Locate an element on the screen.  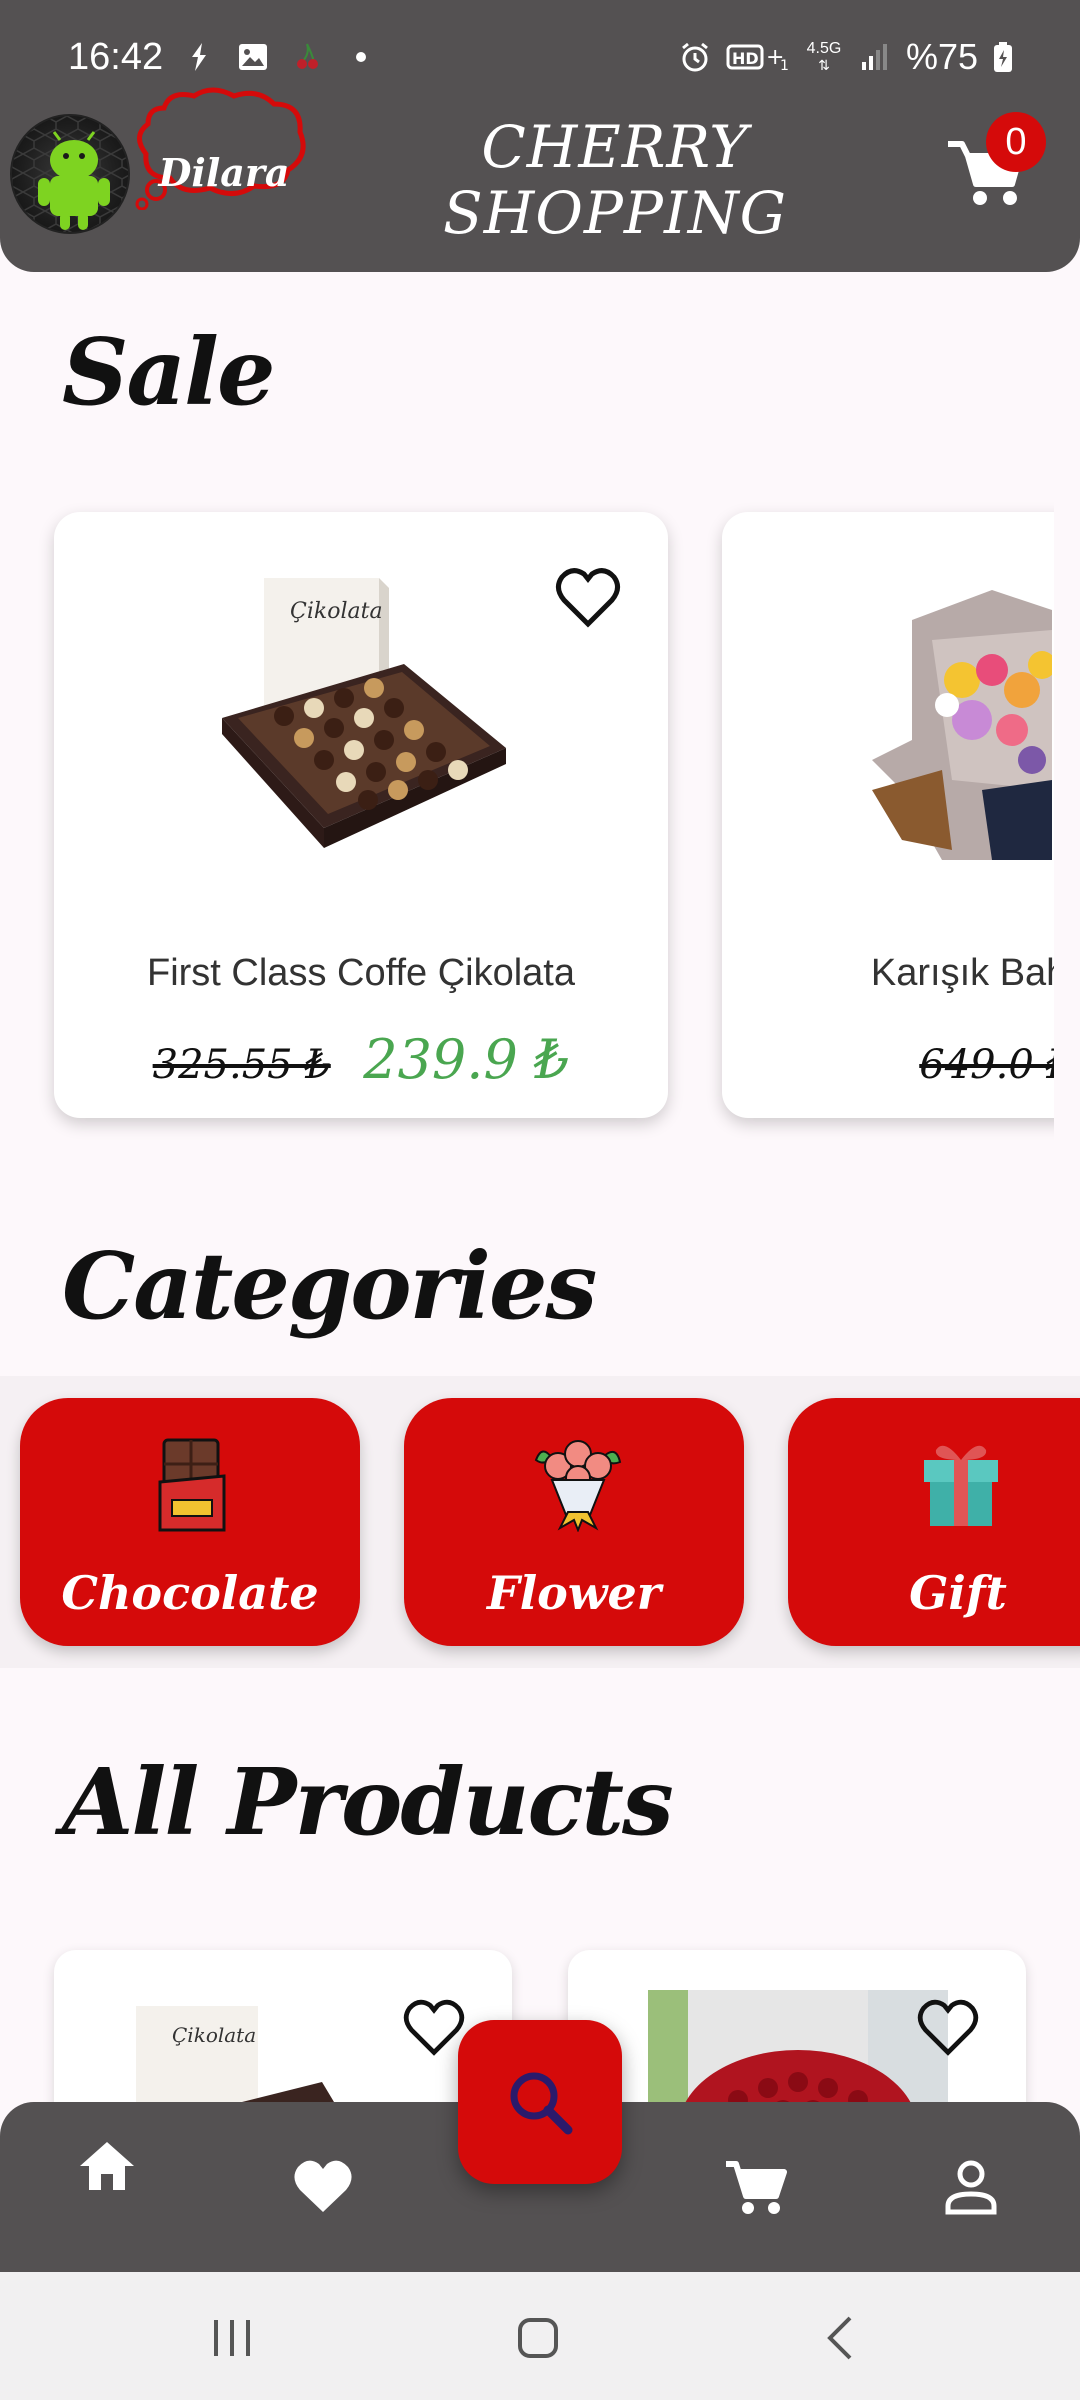
category-flower: Flower is located at coordinates (574, 1522).